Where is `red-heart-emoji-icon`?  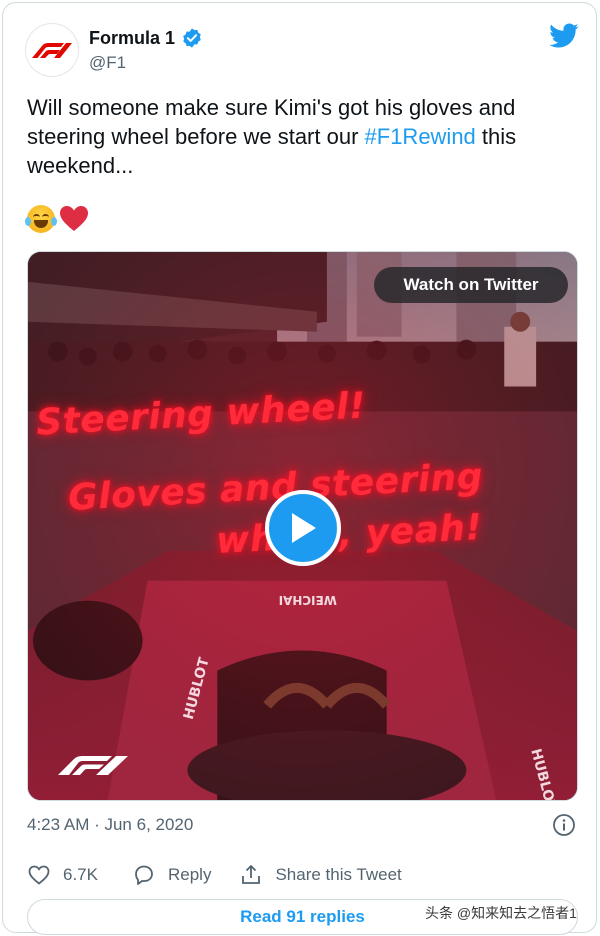 red-heart-emoji-icon is located at coordinates (74, 218).